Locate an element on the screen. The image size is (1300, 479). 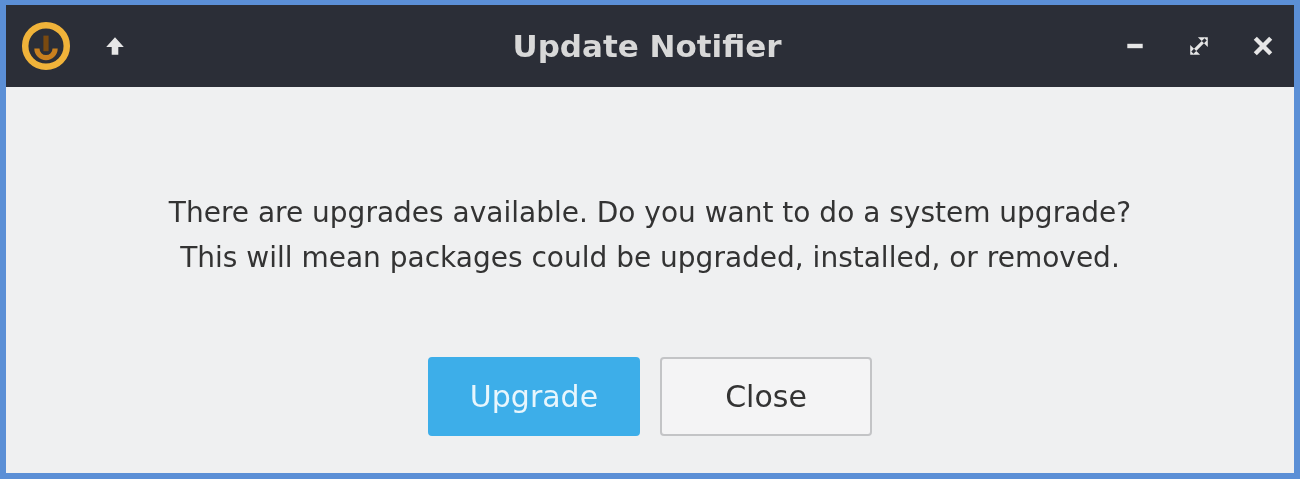
maximize-icon is located at coordinates (1199, 46).